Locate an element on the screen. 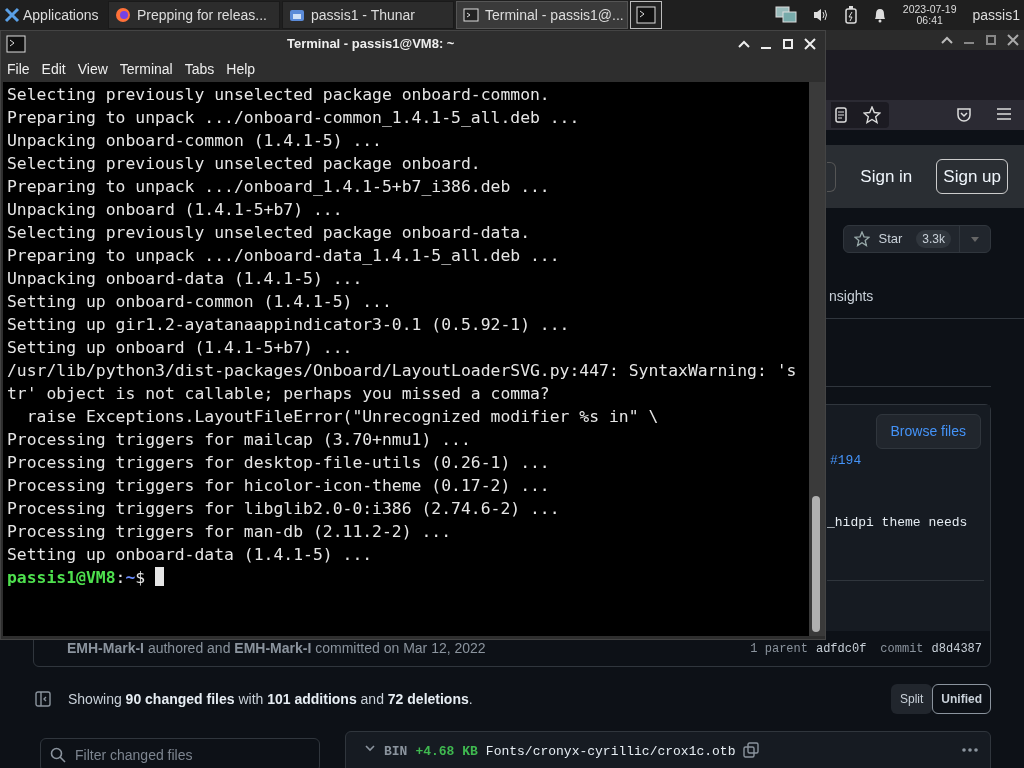 This screenshot has width=1024, height=768. terminal-line: /usr/lib/python3/dist-packages/Onboard/LayoutLoaderSVG.py:447: SyntaxWarning: 's is located at coordinates (402, 371).